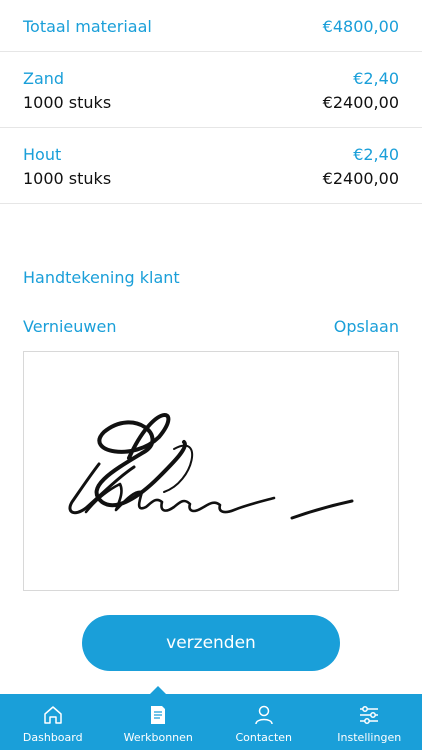  Describe the element at coordinates (369, 715) in the screenshot. I see `sliders-icon` at that location.